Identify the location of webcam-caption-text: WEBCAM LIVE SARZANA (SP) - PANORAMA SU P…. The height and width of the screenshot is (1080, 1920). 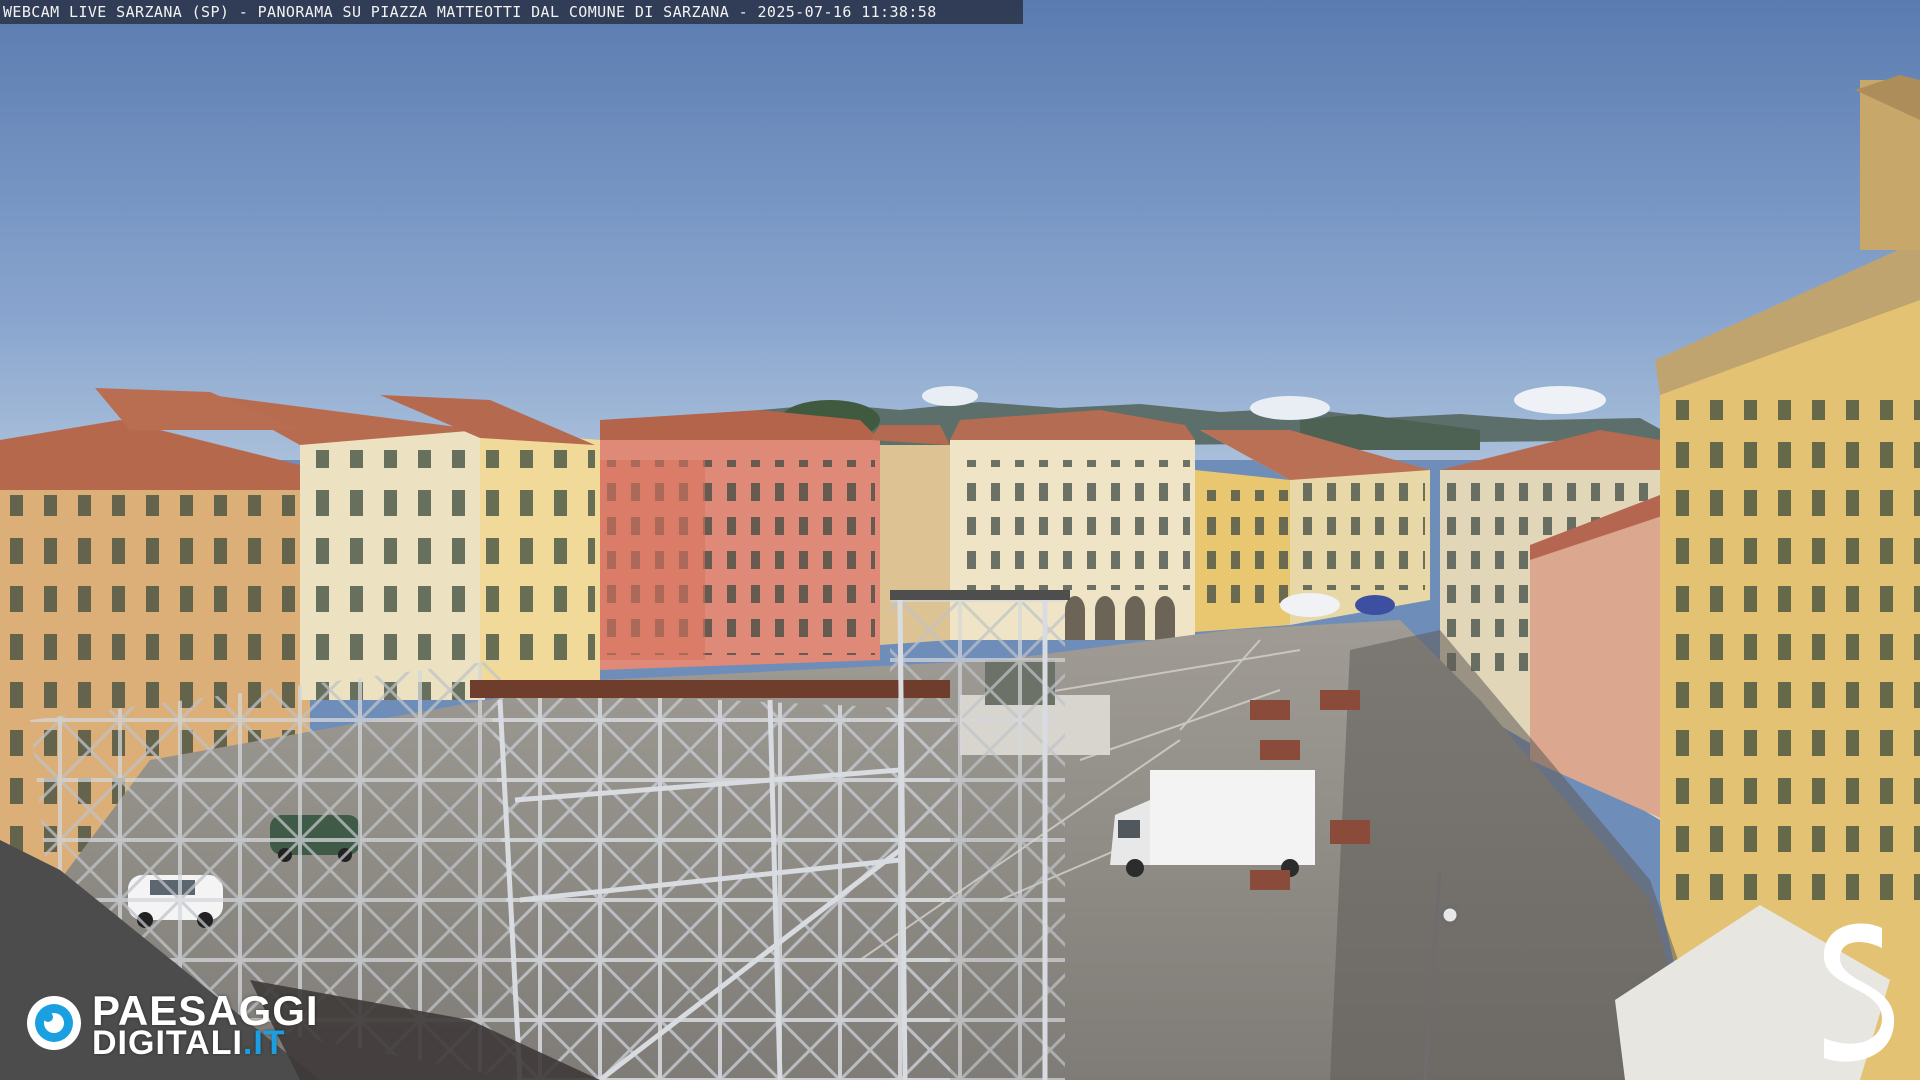
(470, 12).